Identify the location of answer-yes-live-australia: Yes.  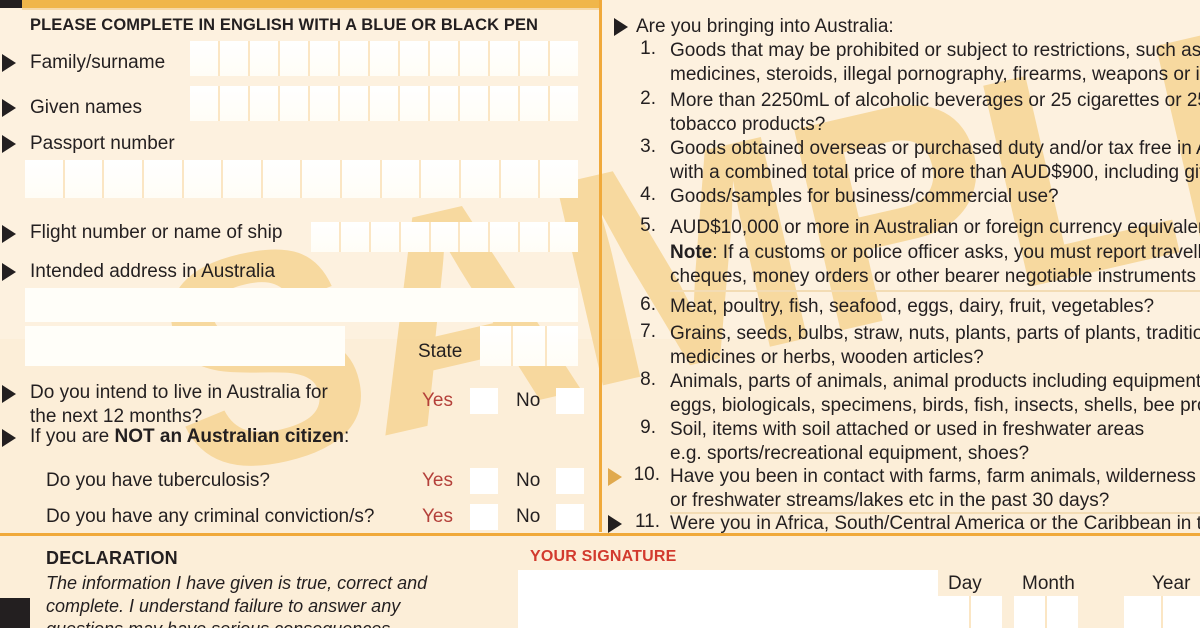
(437, 401).